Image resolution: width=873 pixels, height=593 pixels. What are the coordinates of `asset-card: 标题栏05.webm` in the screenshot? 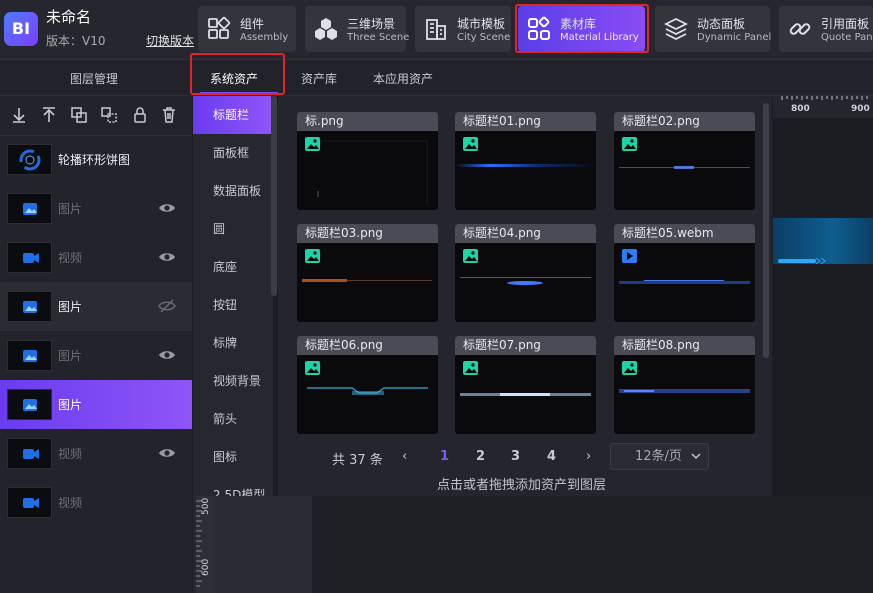 It's located at (684, 273).